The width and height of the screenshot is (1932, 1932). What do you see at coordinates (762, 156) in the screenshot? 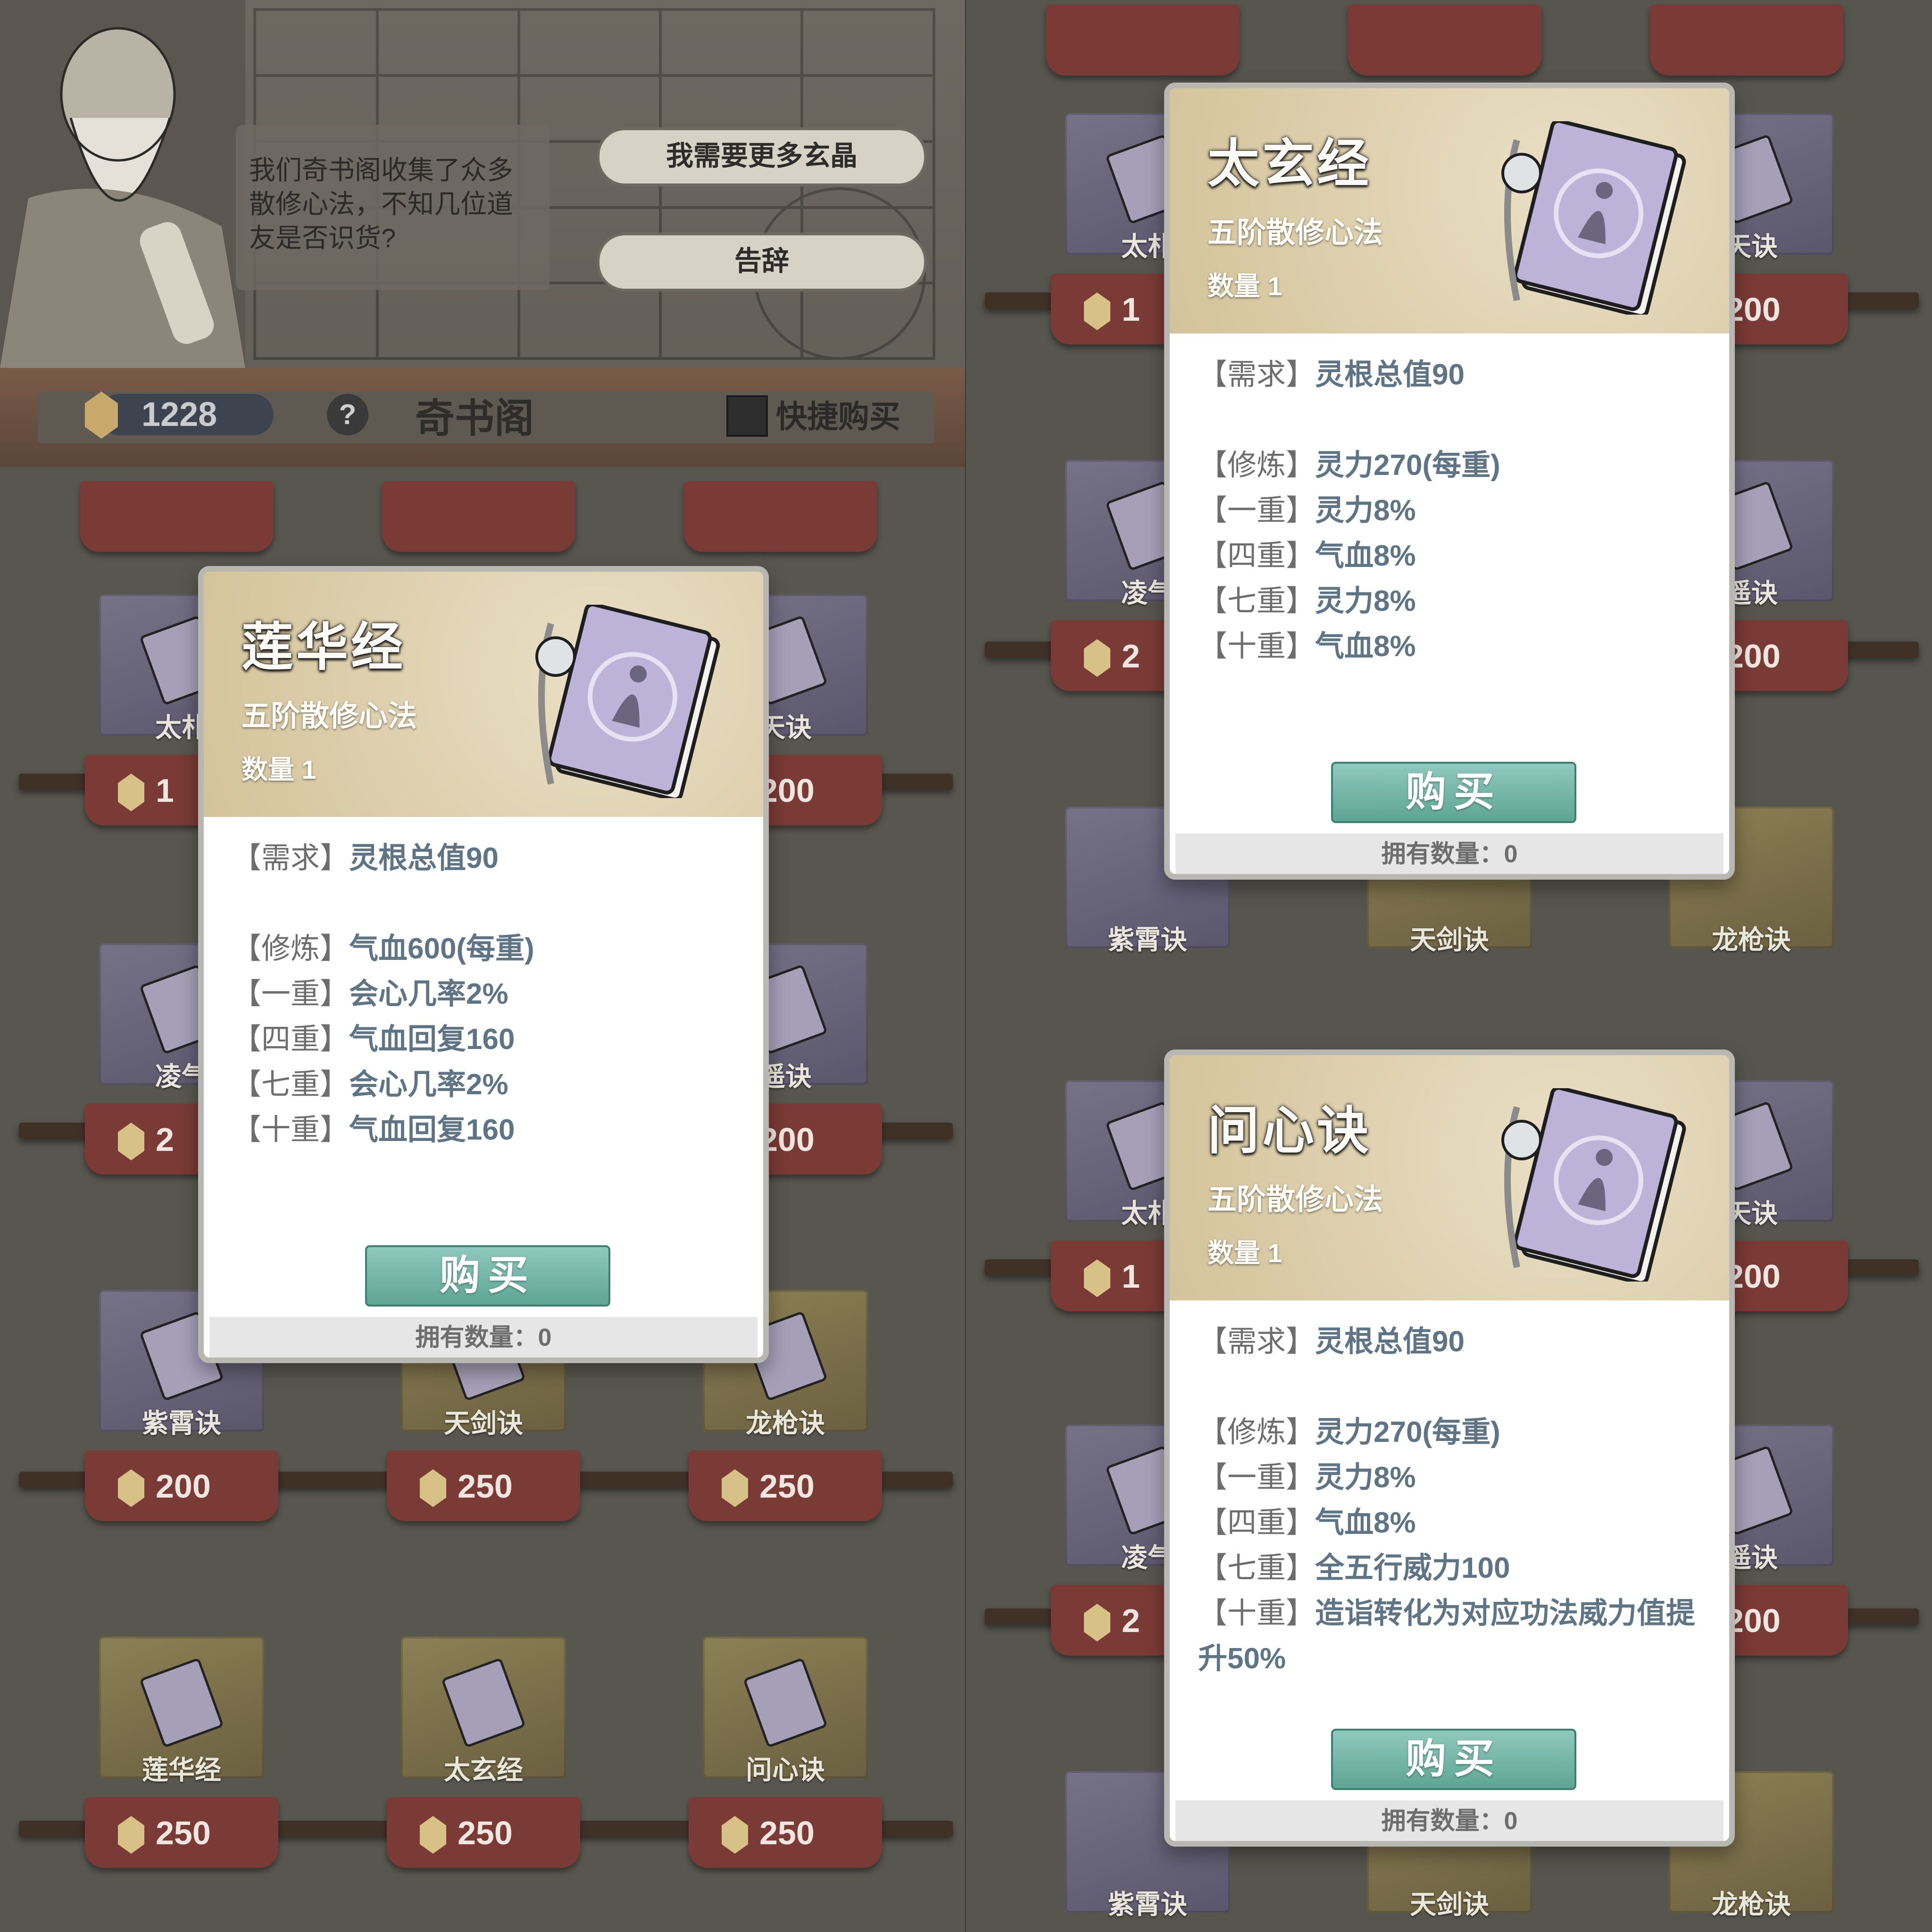
I see `more-crystal-button: 我需要更多玄晶` at bounding box center [762, 156].